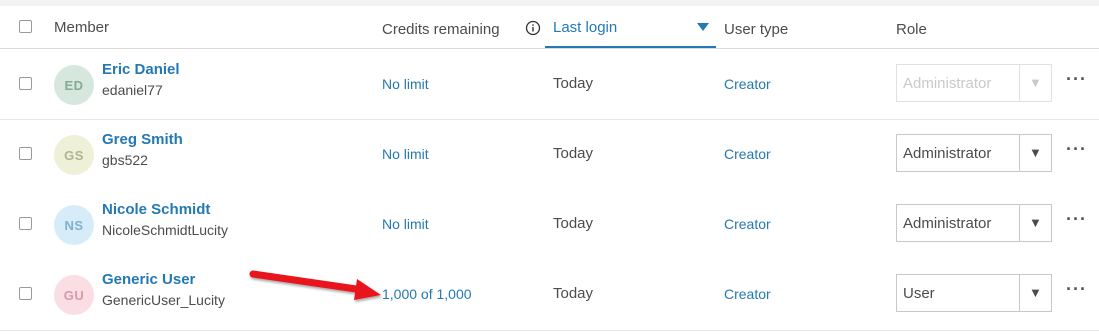 The height and width of the screenshot is (334, 1099). What do you see at coordinates (81, 27) in the screenshot?
I see `header-member: Member` at bounding box center [81, 27].